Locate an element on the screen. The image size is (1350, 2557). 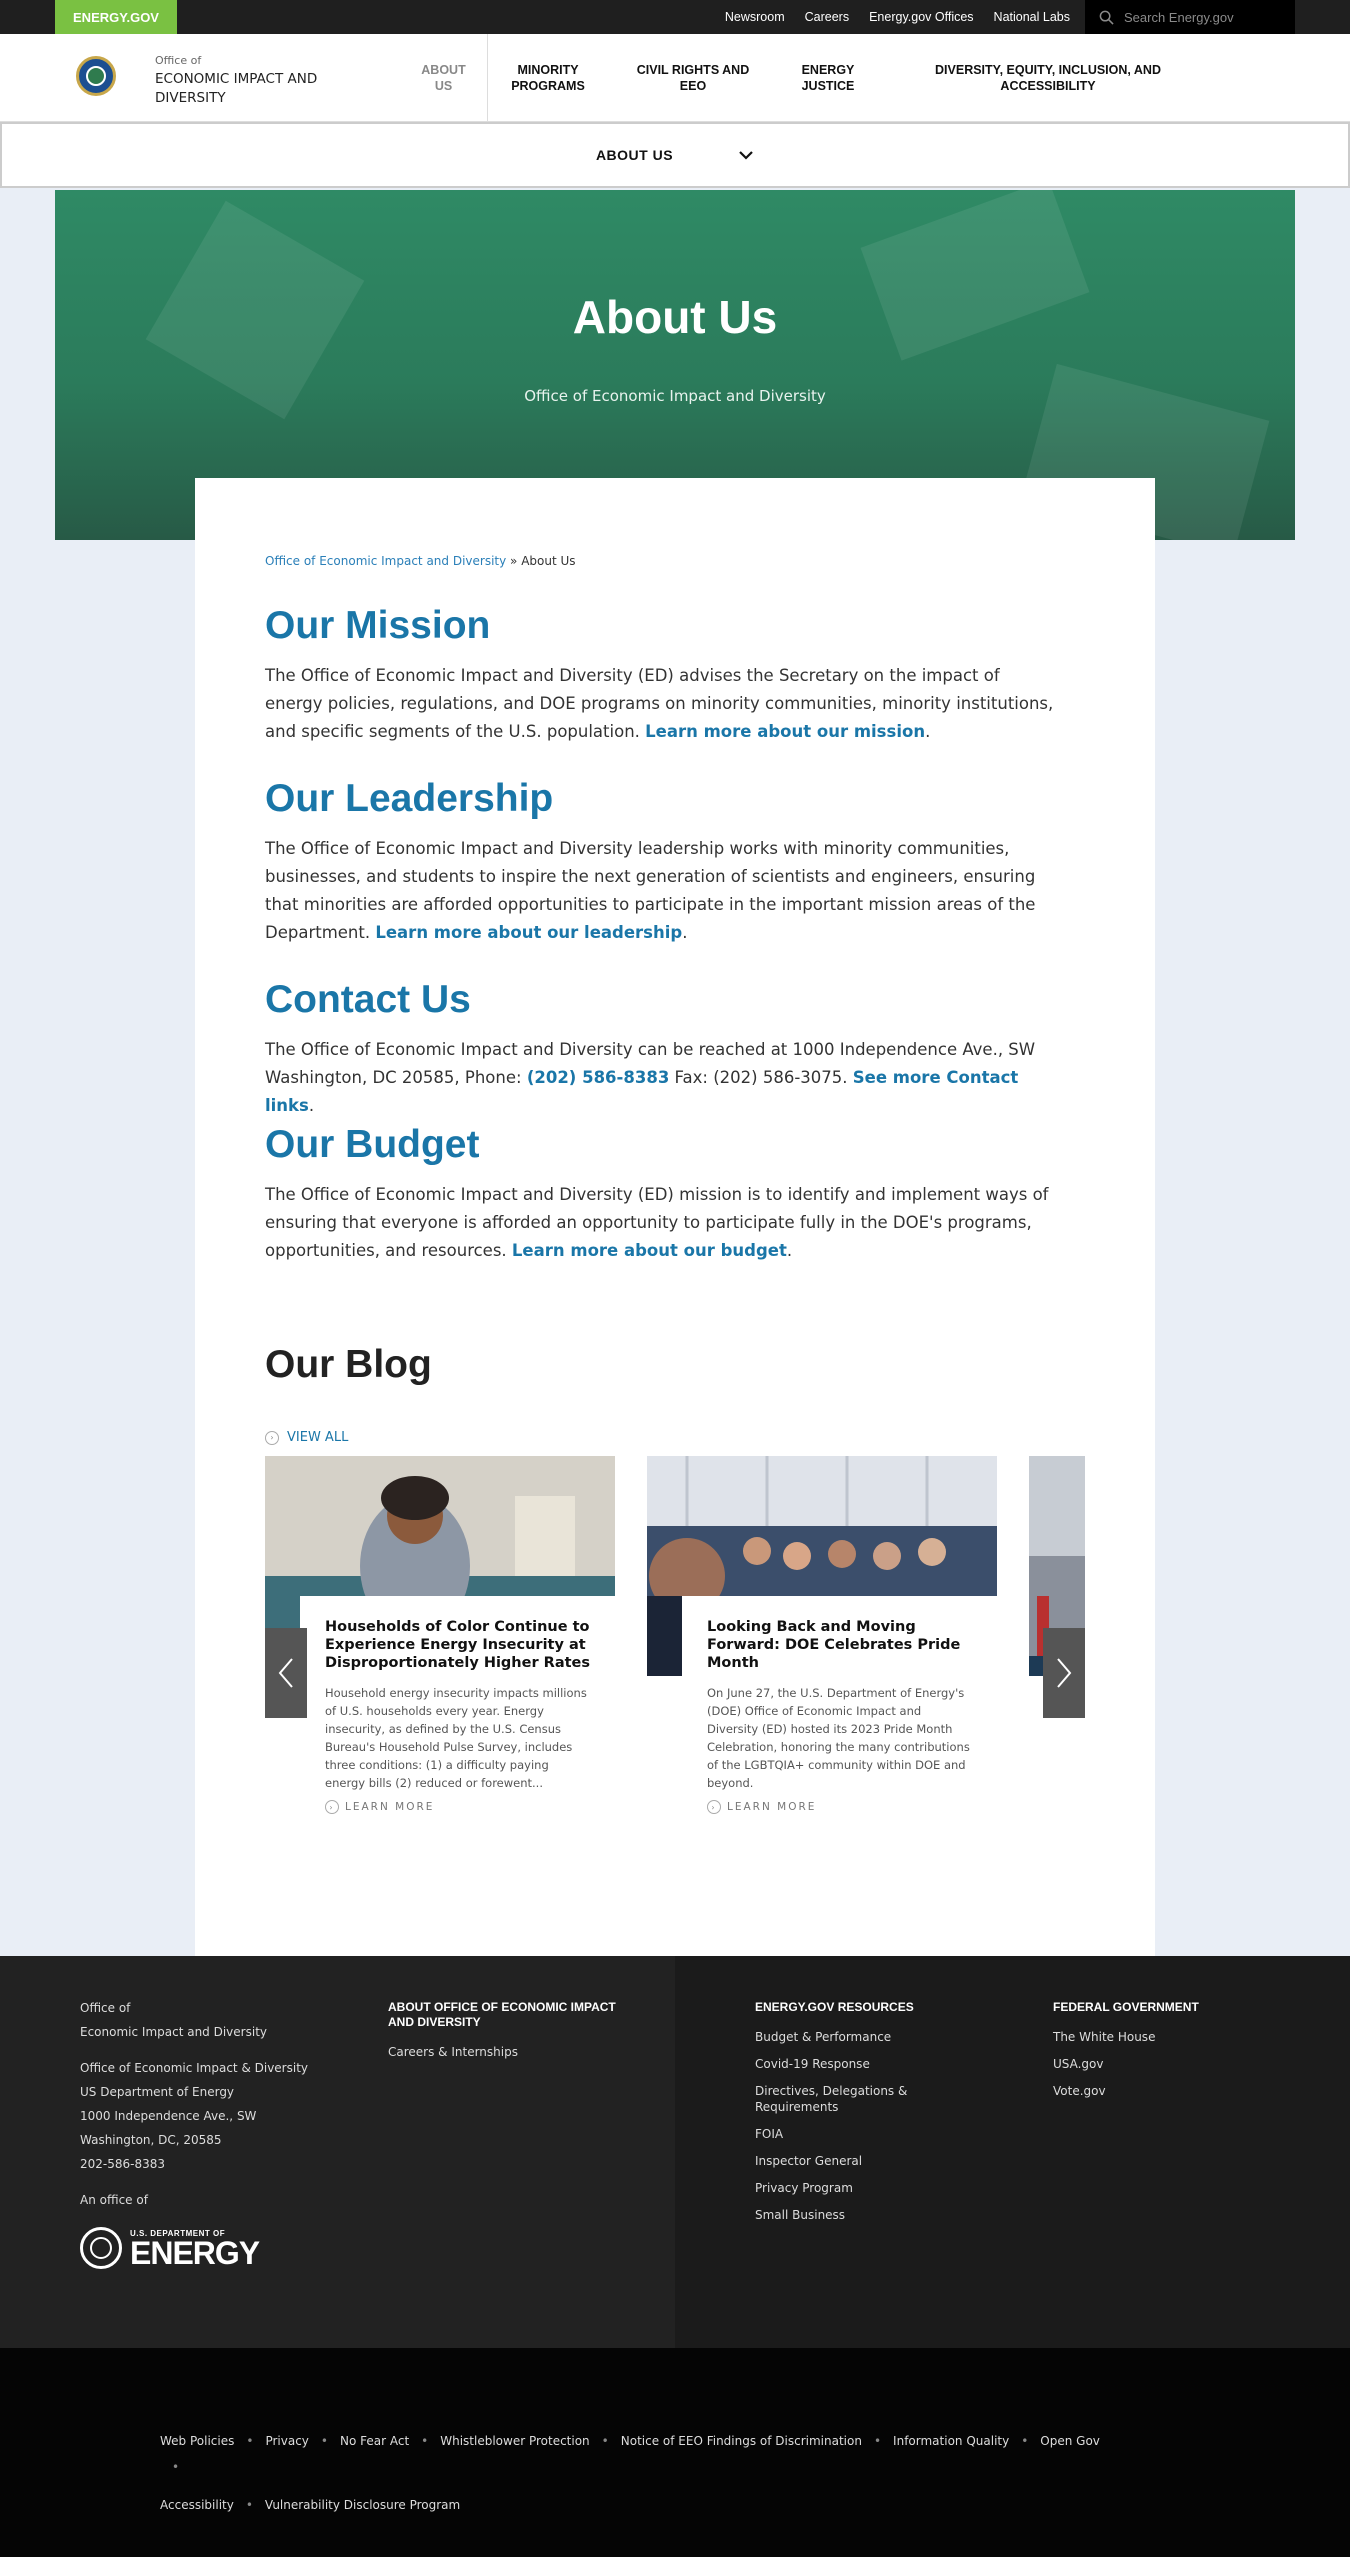
an-office-of-label: An office of is located at coordinates (114, 2200).